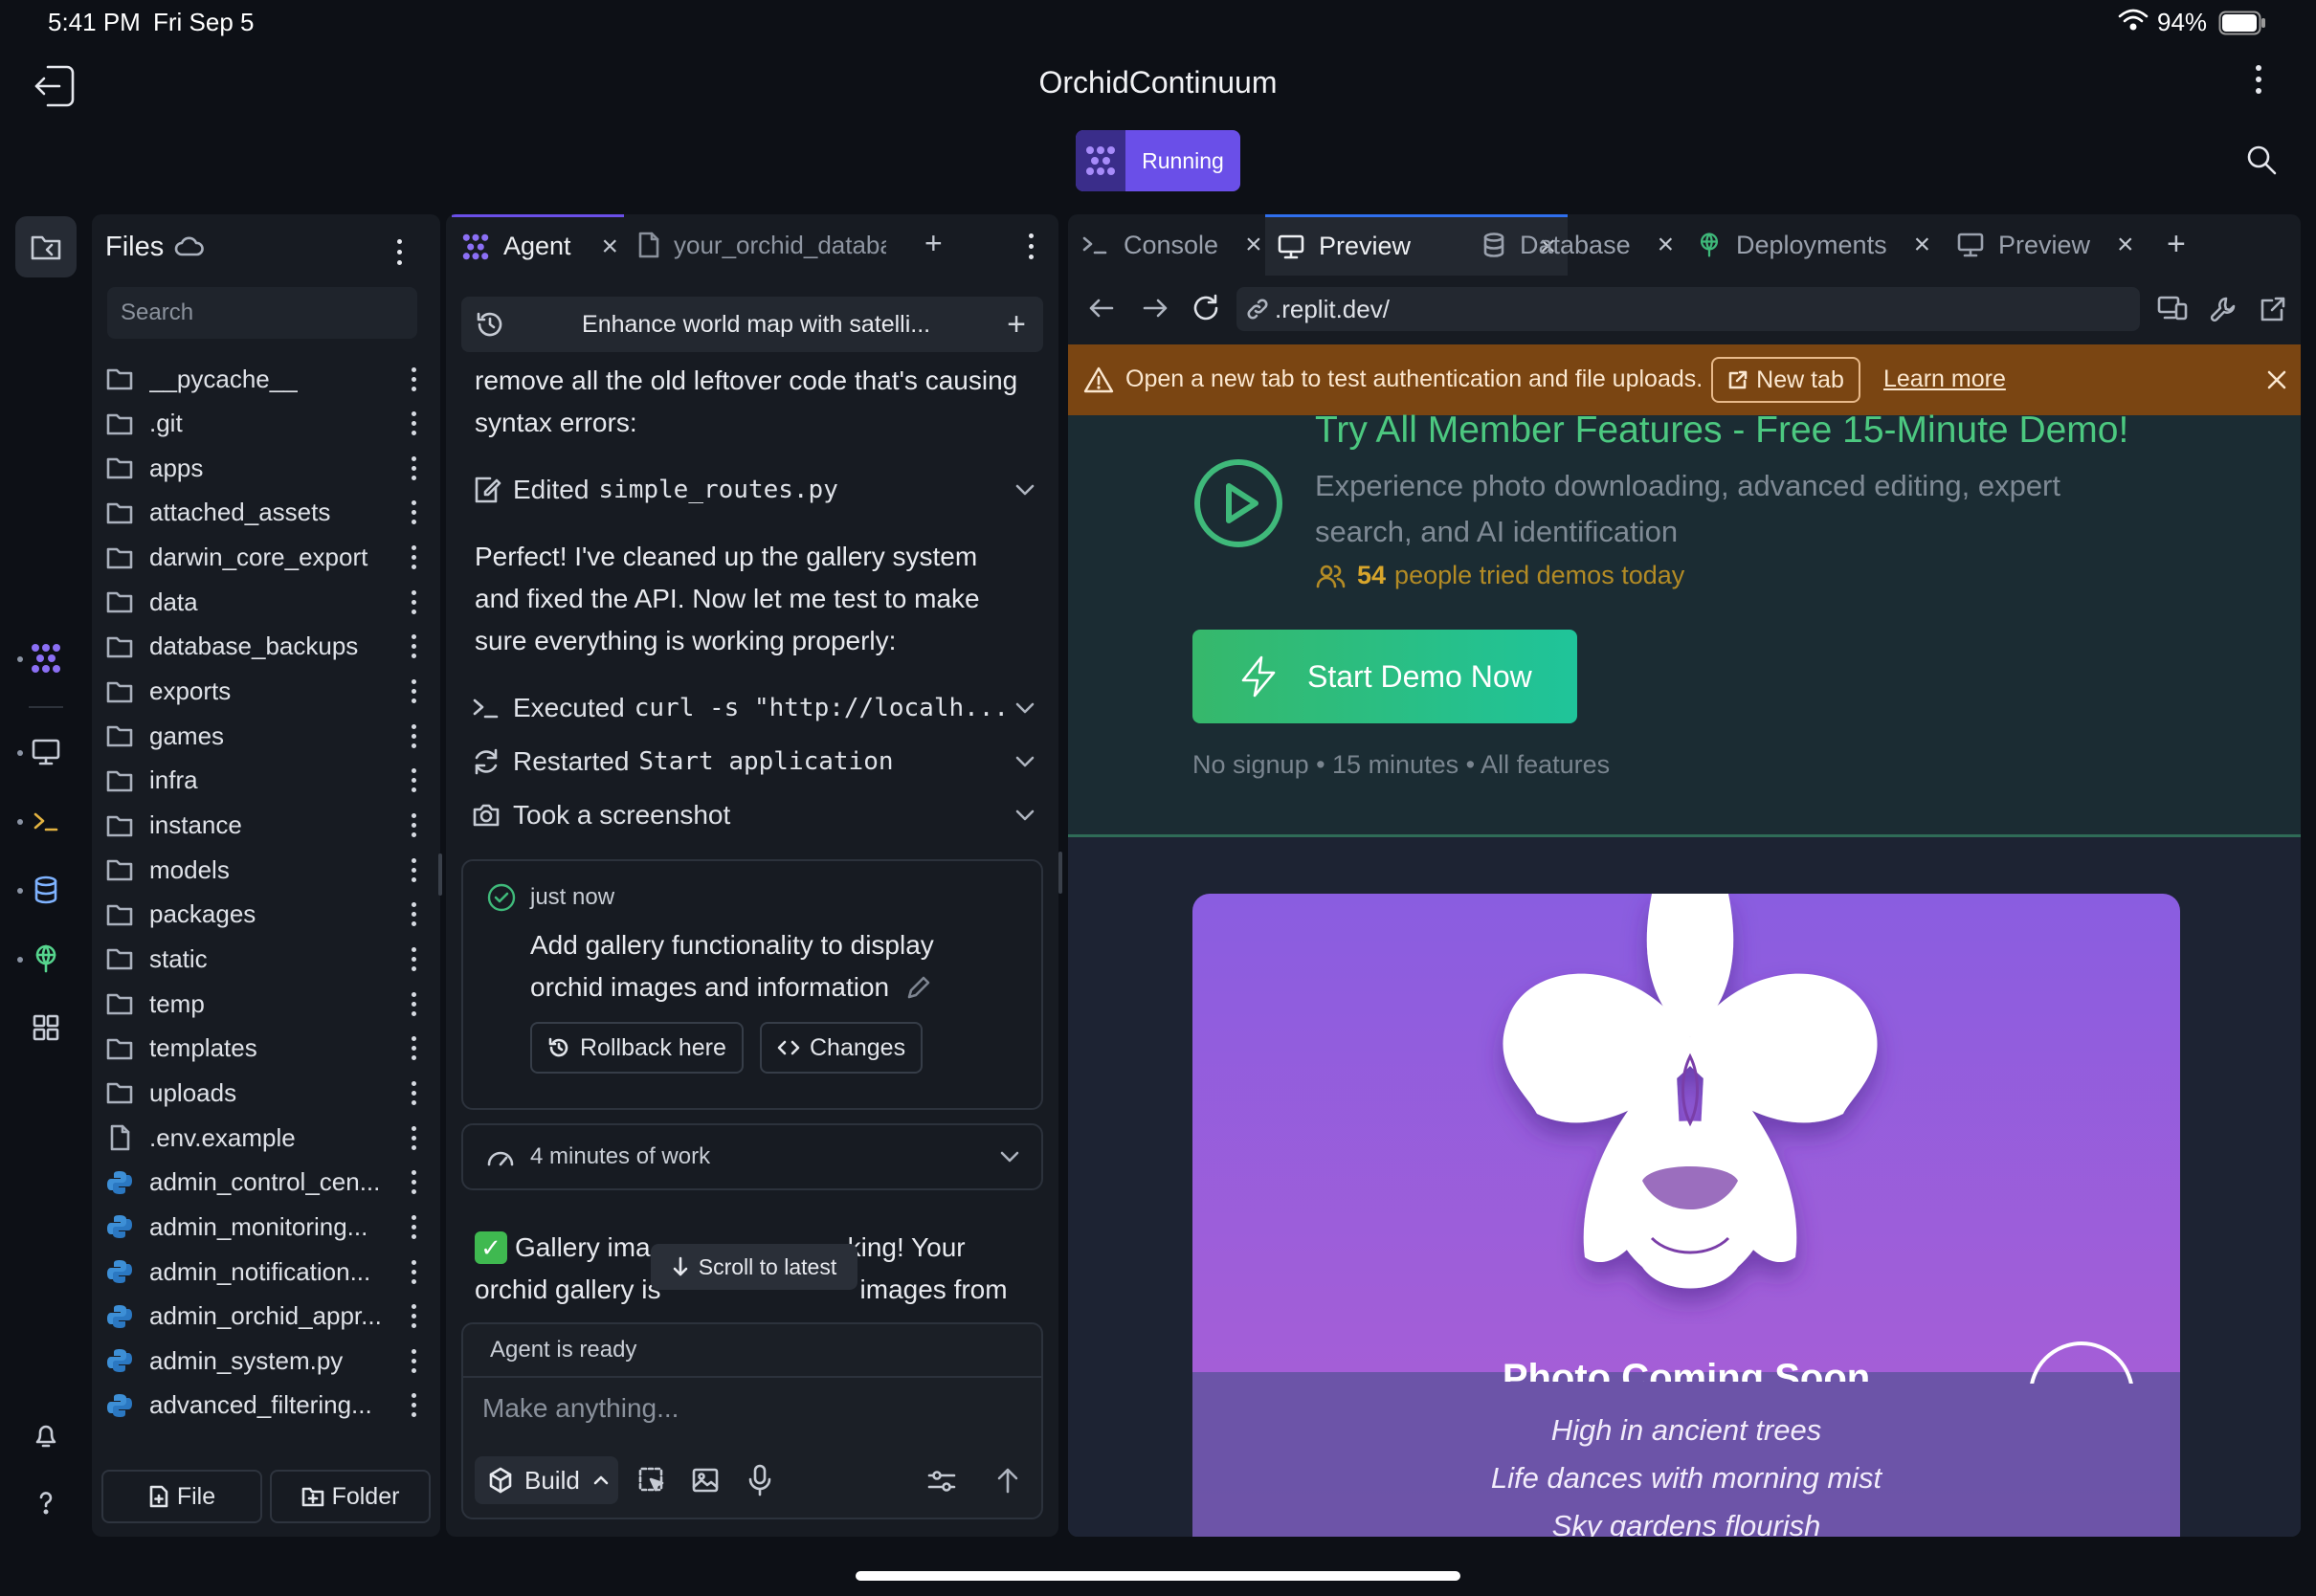 This screenshot has width=2316, height=1596. What do you see at coordinates (268, 826) in the screenshot?
I see `file-tree-item: instance` at bounding box center [268, 826].